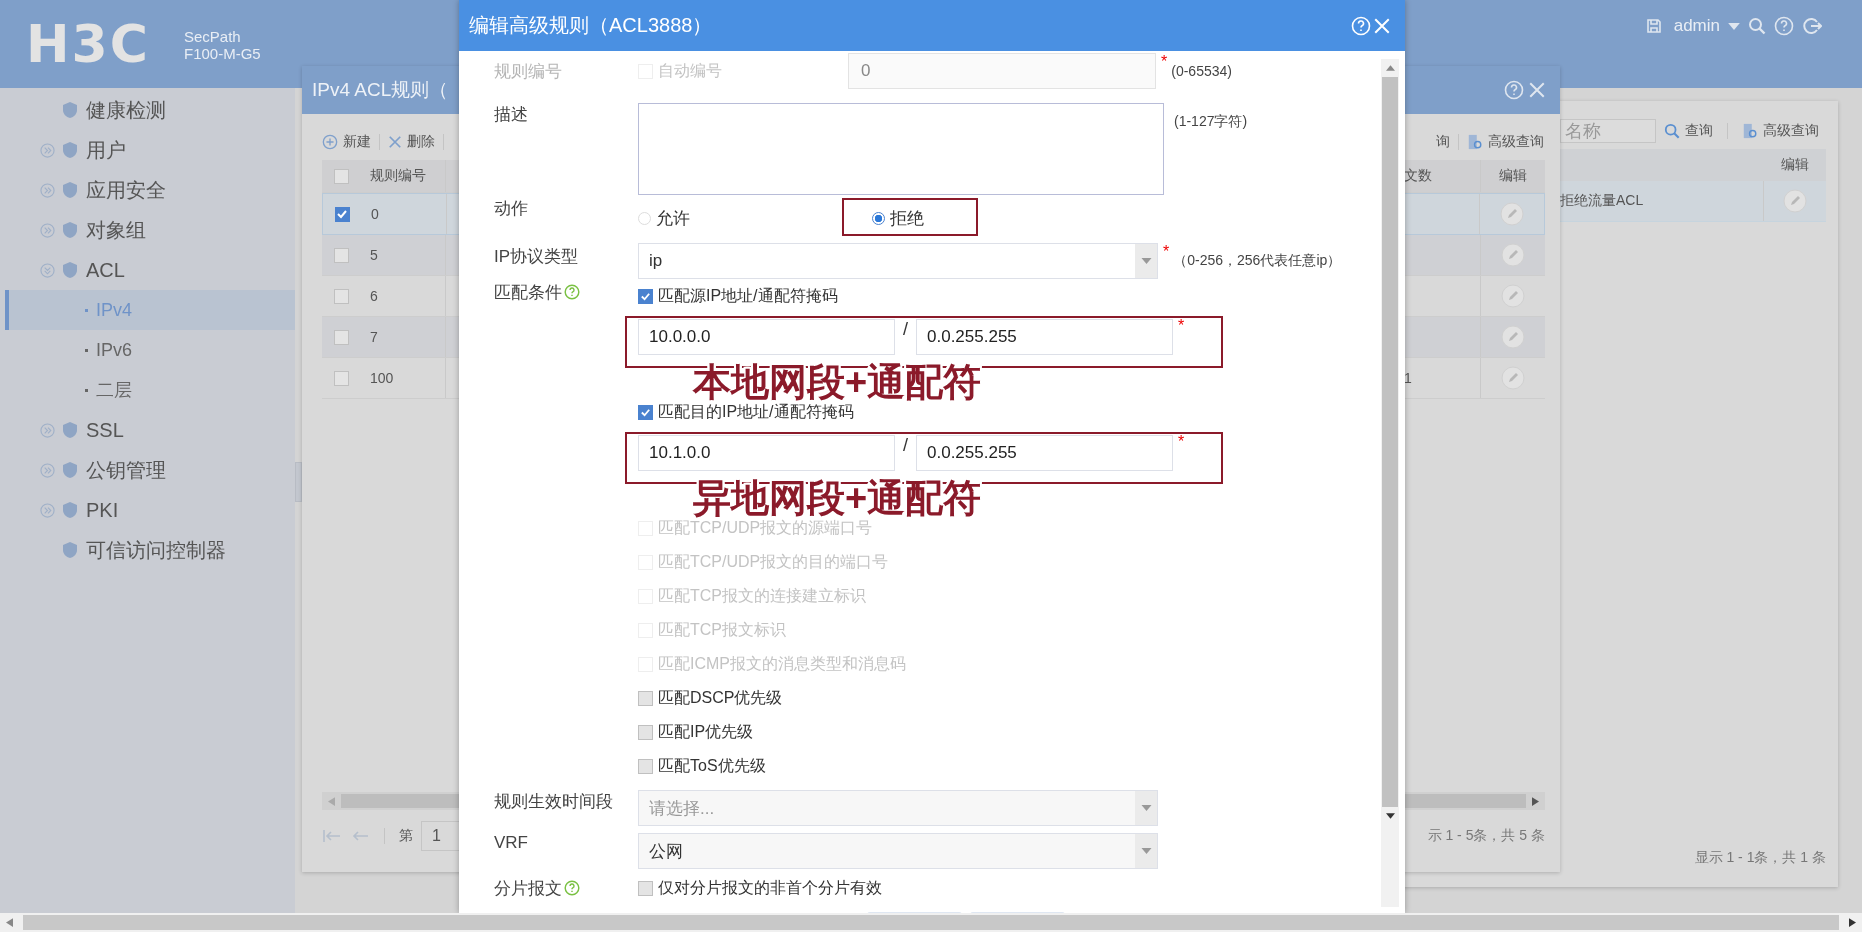 This screenshot has width=1862, height=932. Describe the element at coordinates (766, 453) in the screenshot. I see `ip-address-field: 10.1.0.0` at that location.